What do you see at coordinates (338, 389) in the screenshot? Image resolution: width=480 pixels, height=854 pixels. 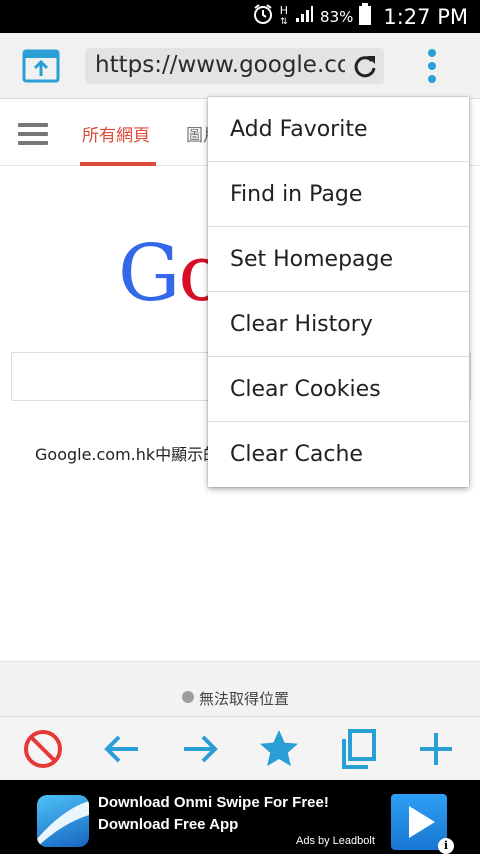 I see `menu-item-clear-cookies: Clear Cookies` at bounding box center [338, 389].